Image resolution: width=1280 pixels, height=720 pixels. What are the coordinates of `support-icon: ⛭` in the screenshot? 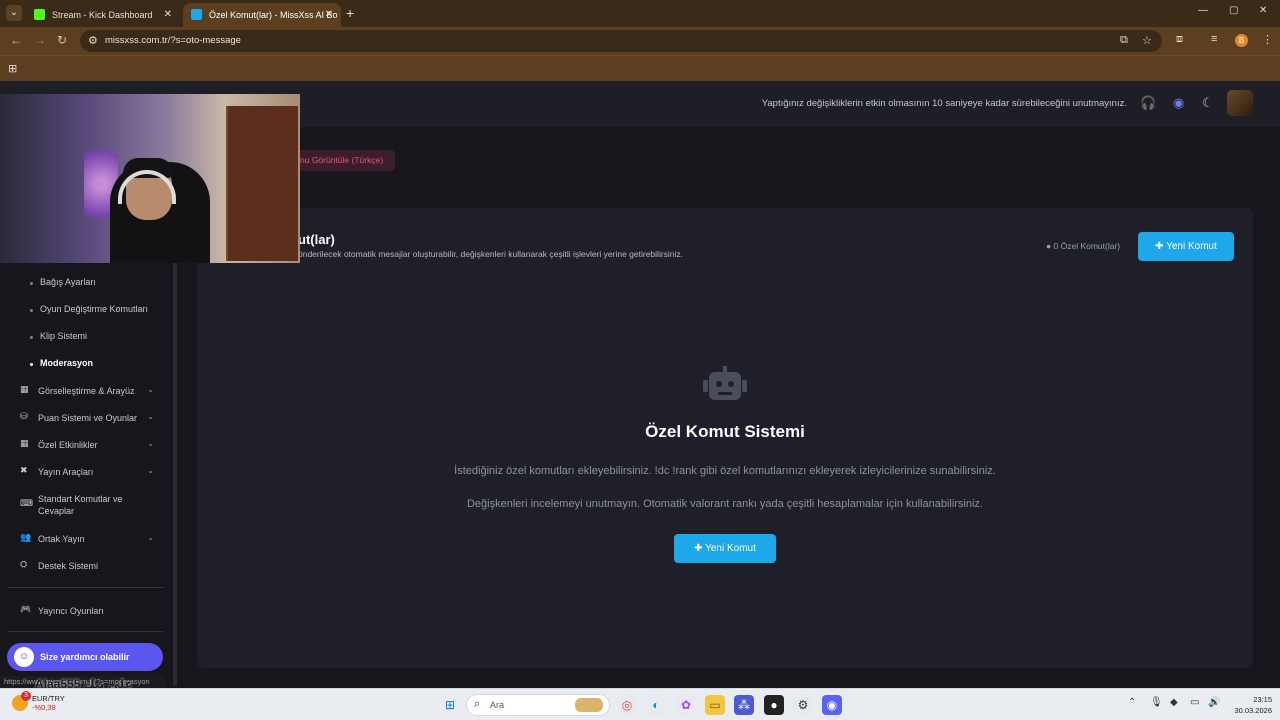 It's located at (24, 564).